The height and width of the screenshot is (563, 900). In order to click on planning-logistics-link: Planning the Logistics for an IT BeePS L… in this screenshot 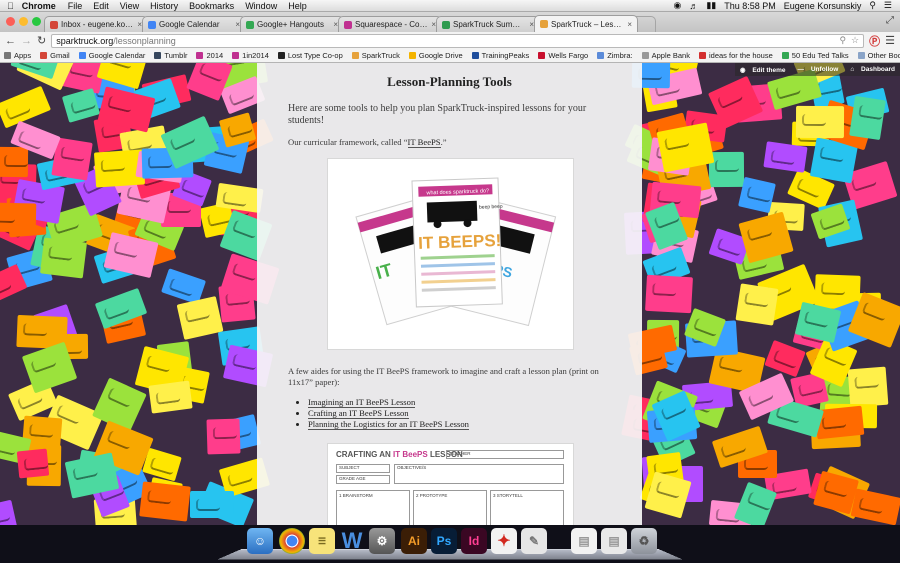, I will do `click(388, 424)`.